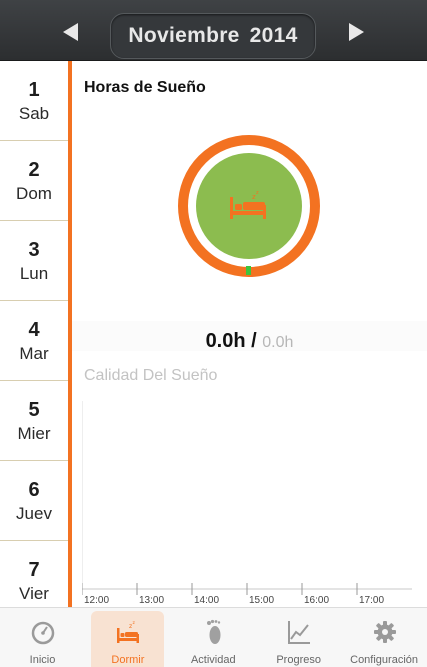  I want to click on time-tick-label: 14:00, so click(206, 600).